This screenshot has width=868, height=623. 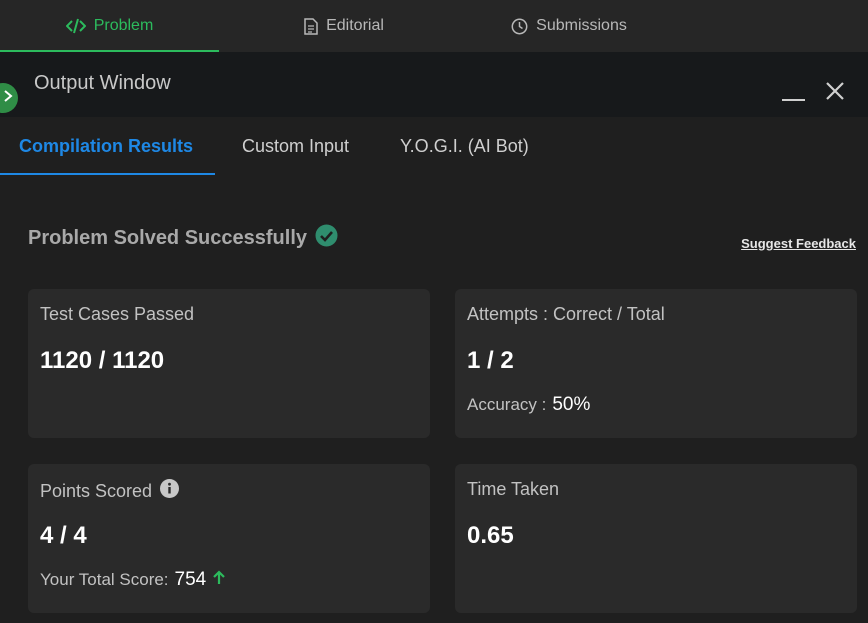 I want to click on total-score-value: 754, so click(x=190, y=579).